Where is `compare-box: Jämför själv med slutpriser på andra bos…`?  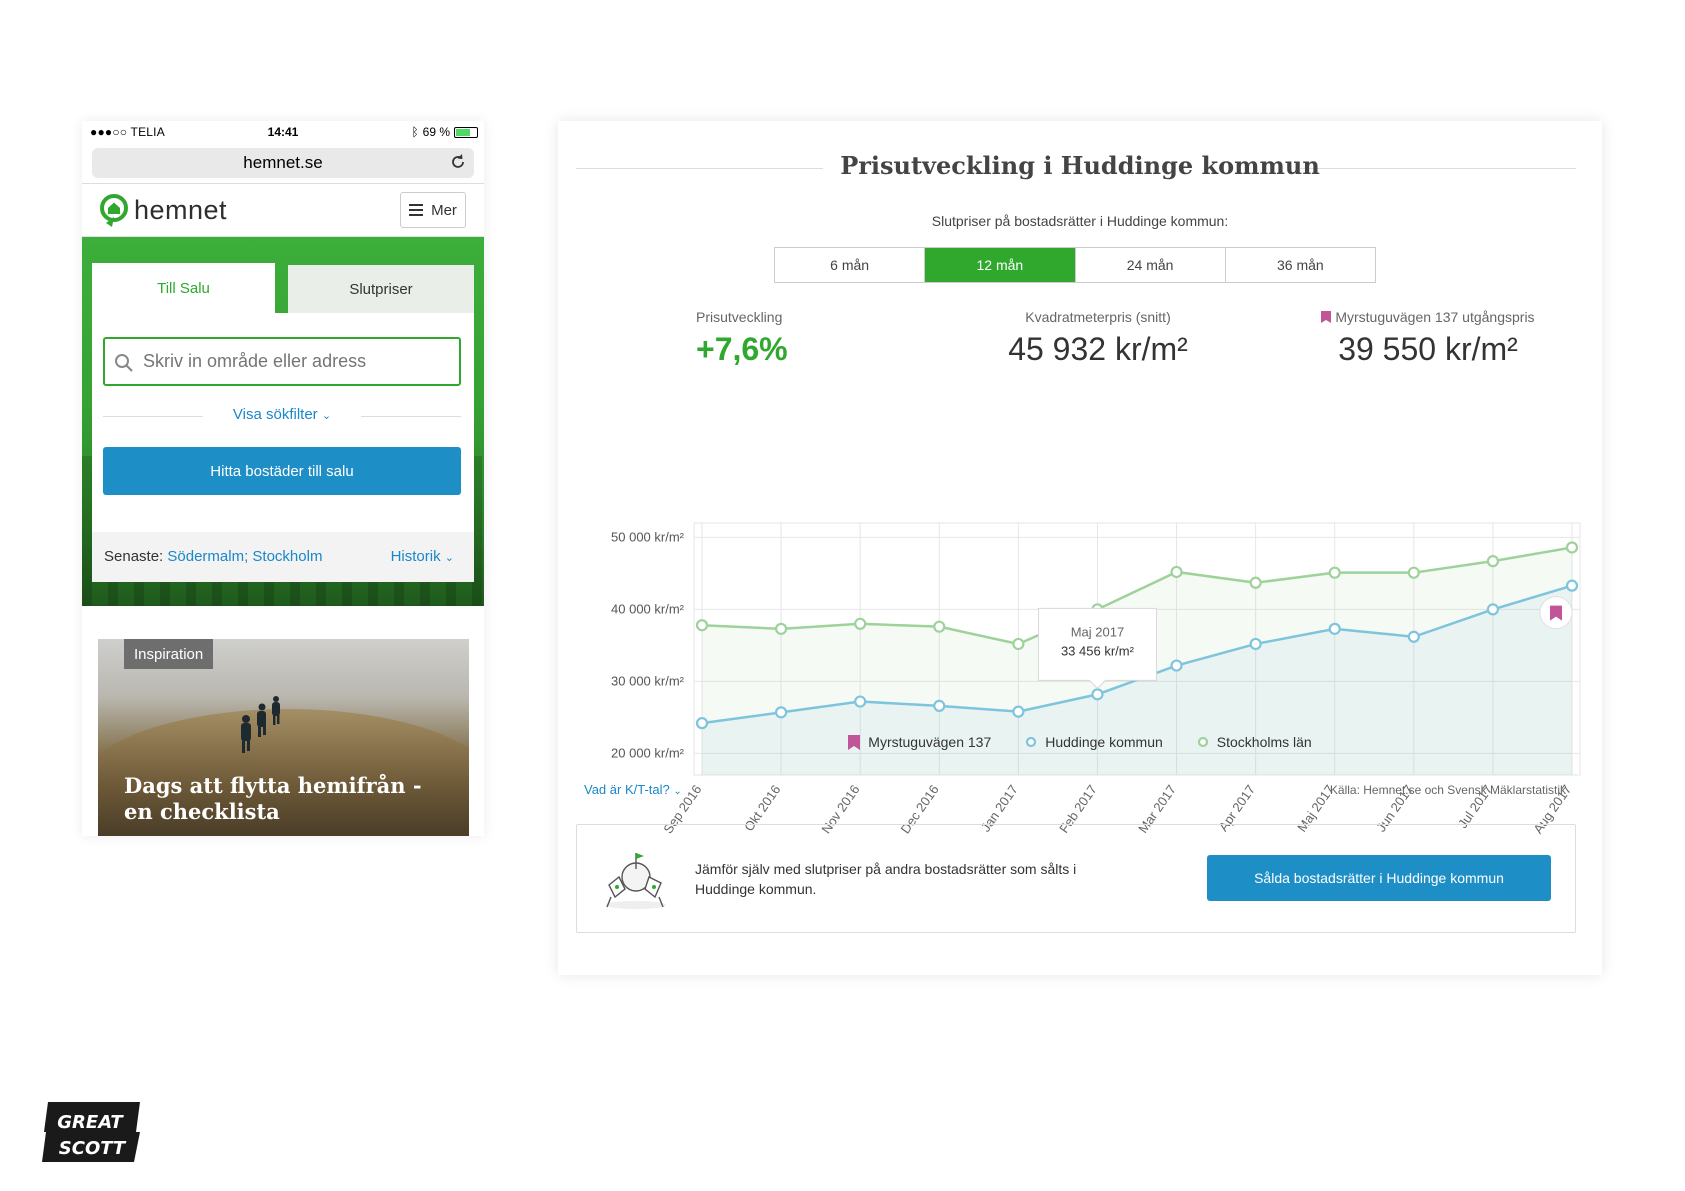 compare-box: Jämför själv med slutpriser på andra bos… is located at coordinates (1076, 878).